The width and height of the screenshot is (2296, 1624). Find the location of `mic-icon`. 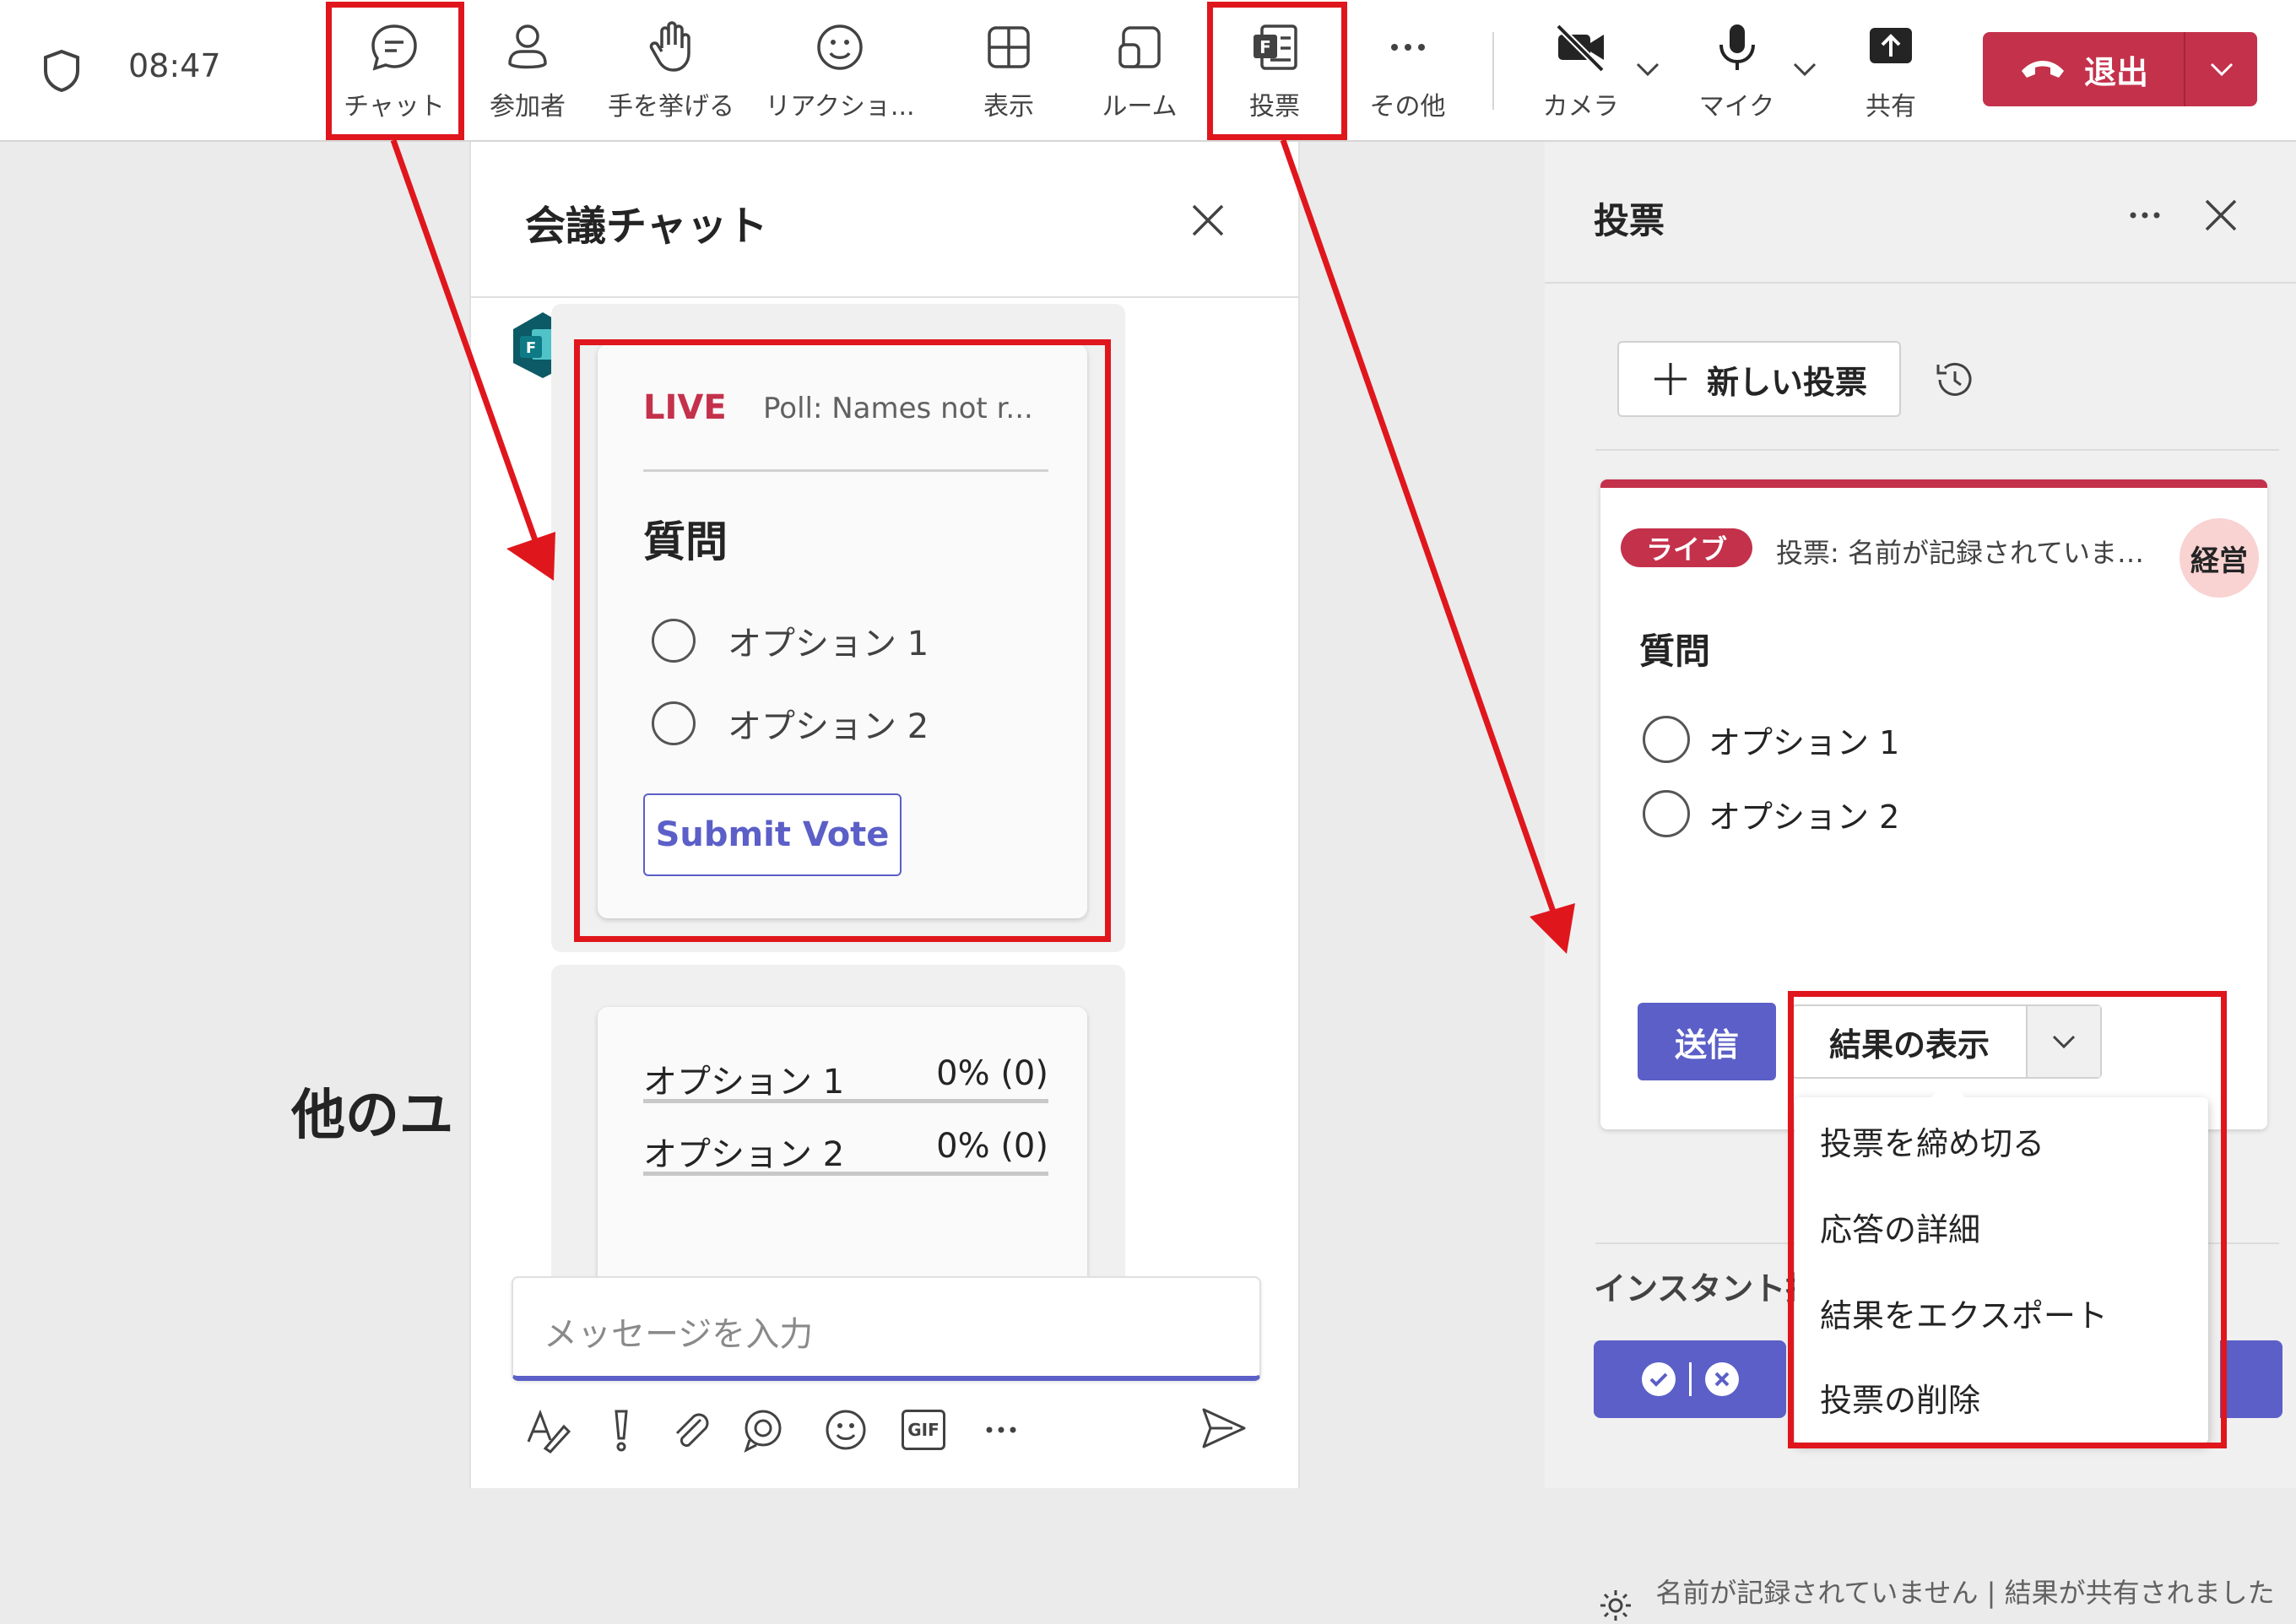

mic-icon is located at coordinates (1737, 47).